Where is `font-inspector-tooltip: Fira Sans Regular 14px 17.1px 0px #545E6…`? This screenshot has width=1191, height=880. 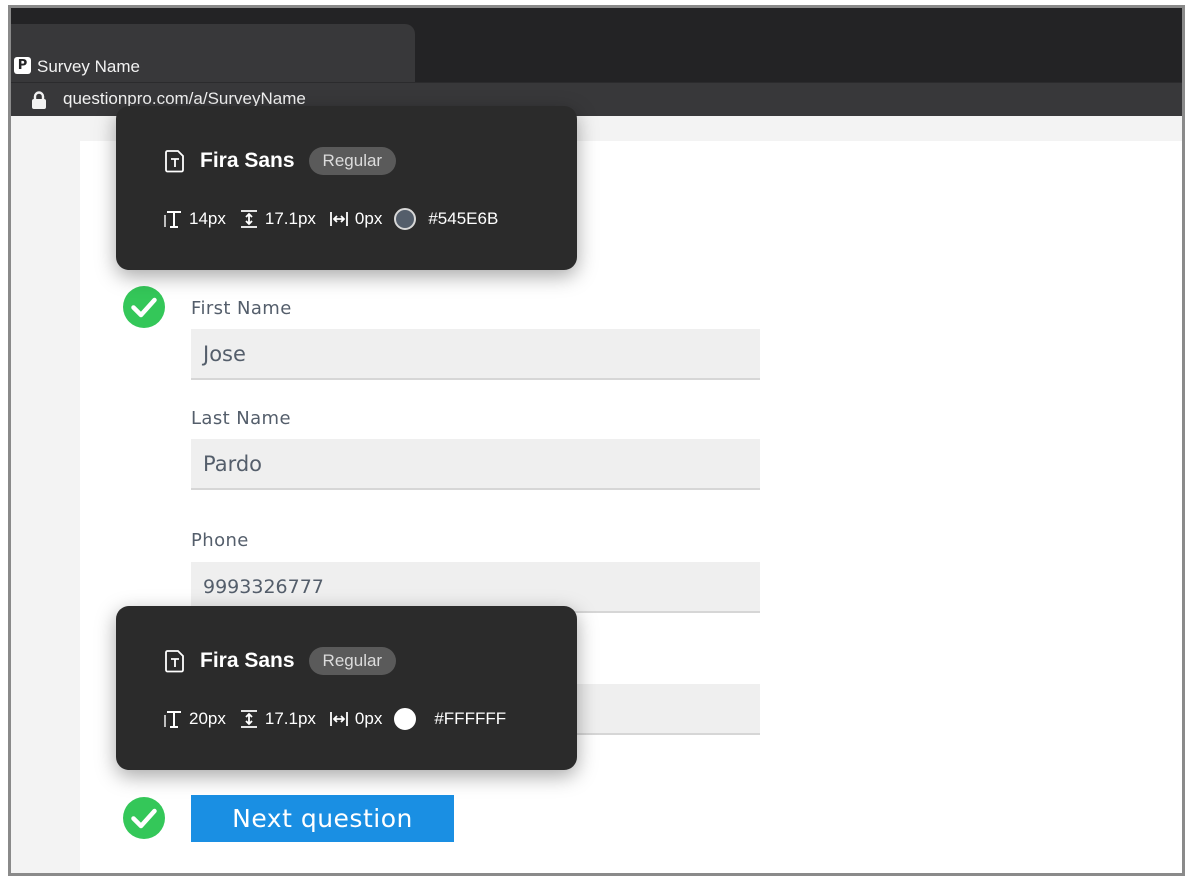
font-inspector-tooltip: Fira Sans Regular 14px 17.1px 0px #545E6… is located at coordinates (346, 188).